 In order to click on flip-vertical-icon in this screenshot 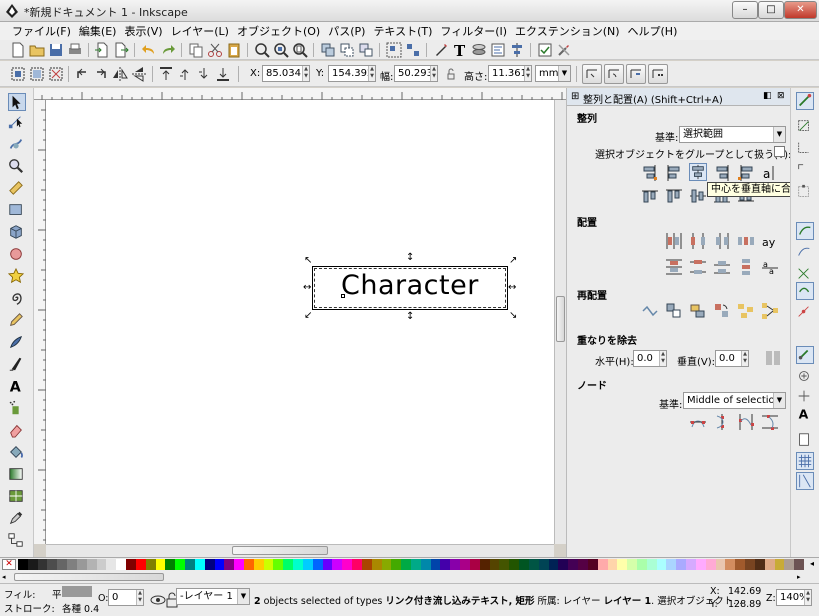, I will do `click(139, 74)`.